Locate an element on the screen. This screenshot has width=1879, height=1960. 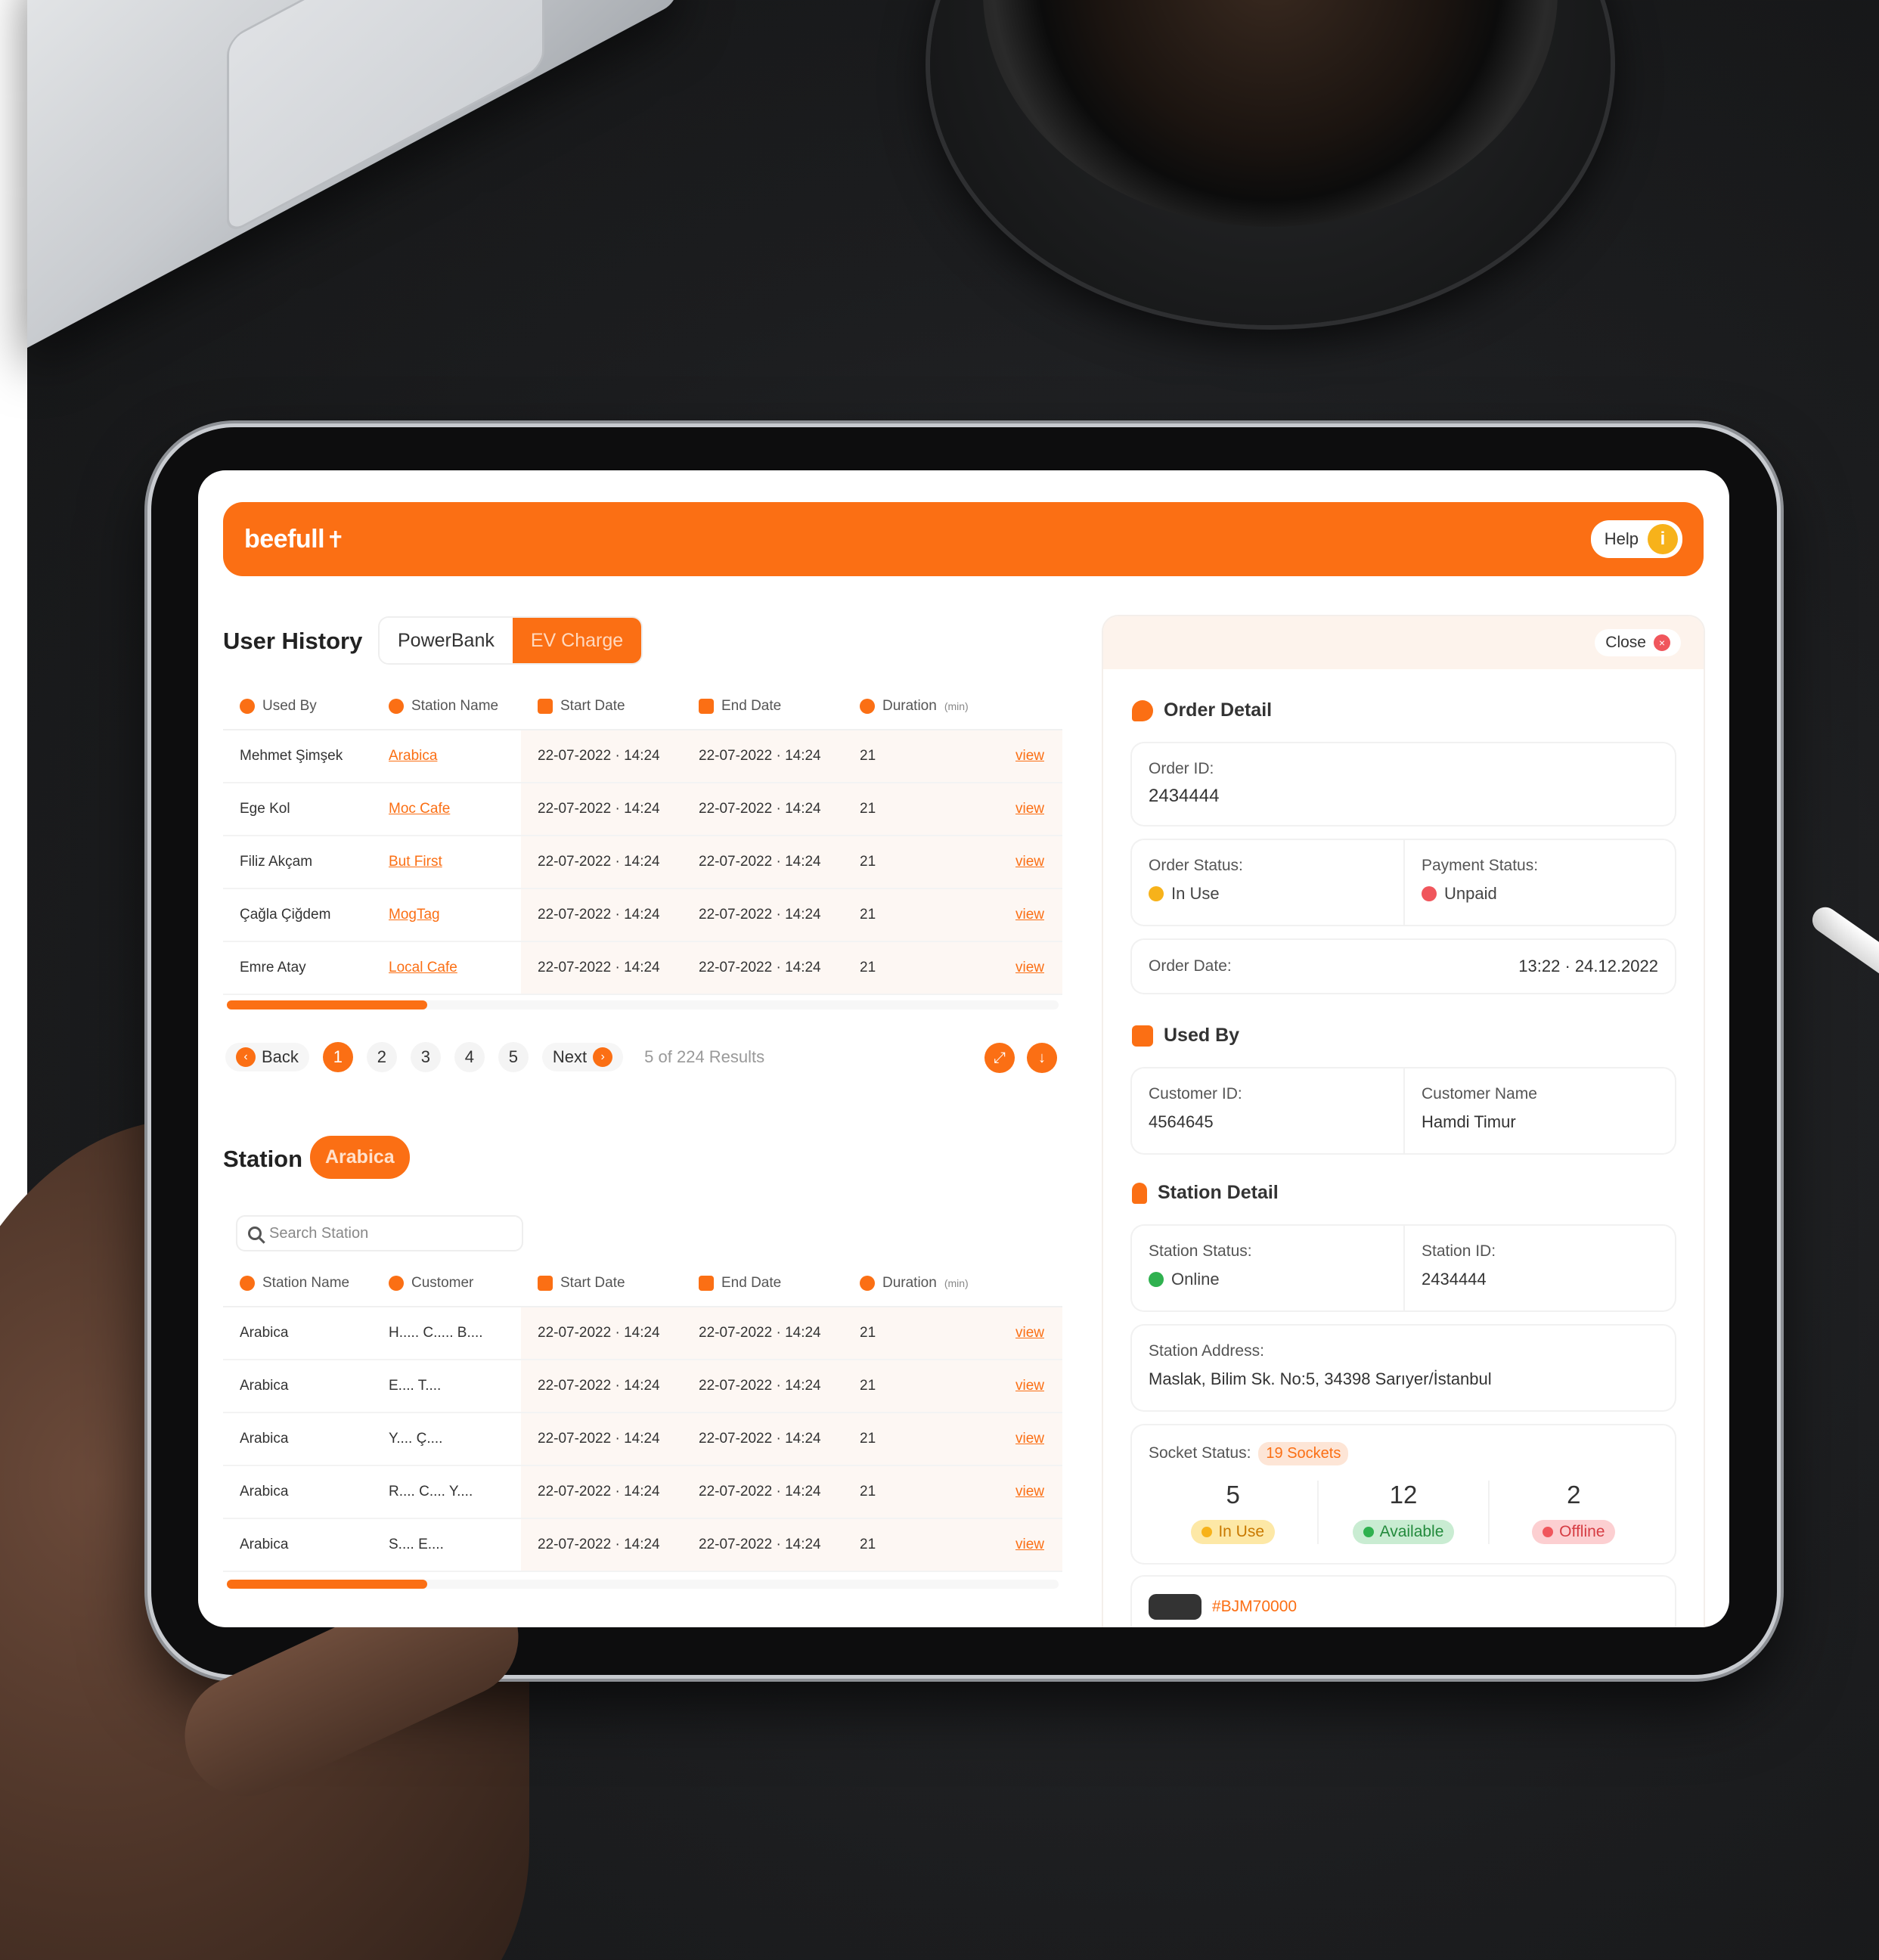
station-link: But First is located at coordinates (415, 862).